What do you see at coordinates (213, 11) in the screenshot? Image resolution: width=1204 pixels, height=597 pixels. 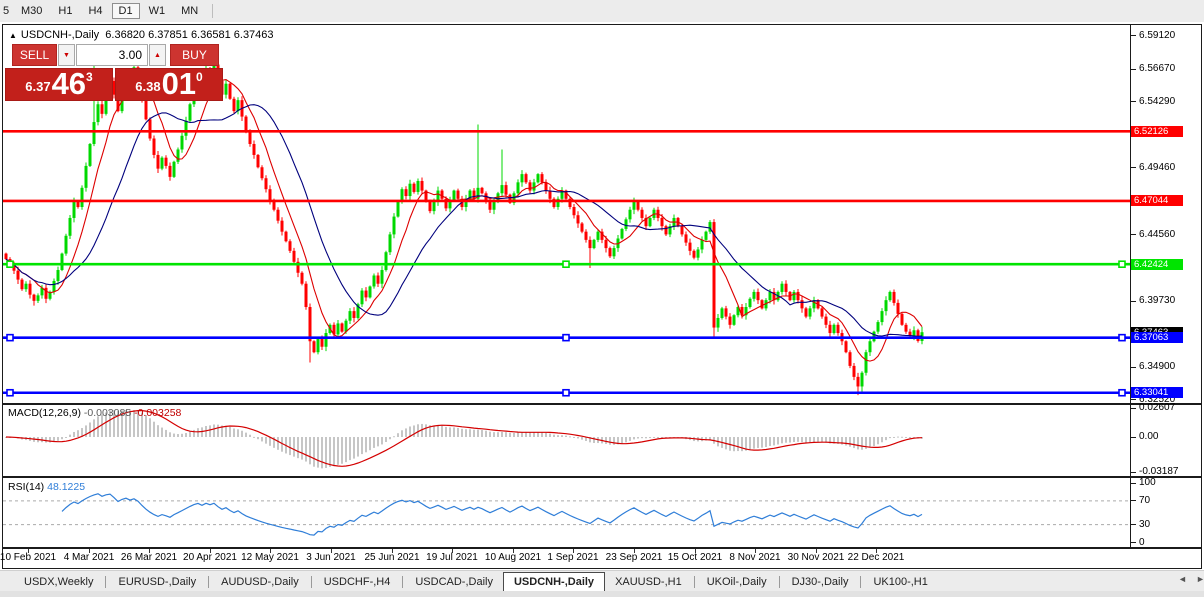 I see `toolbar-separator` at bounding box center [213, 11].